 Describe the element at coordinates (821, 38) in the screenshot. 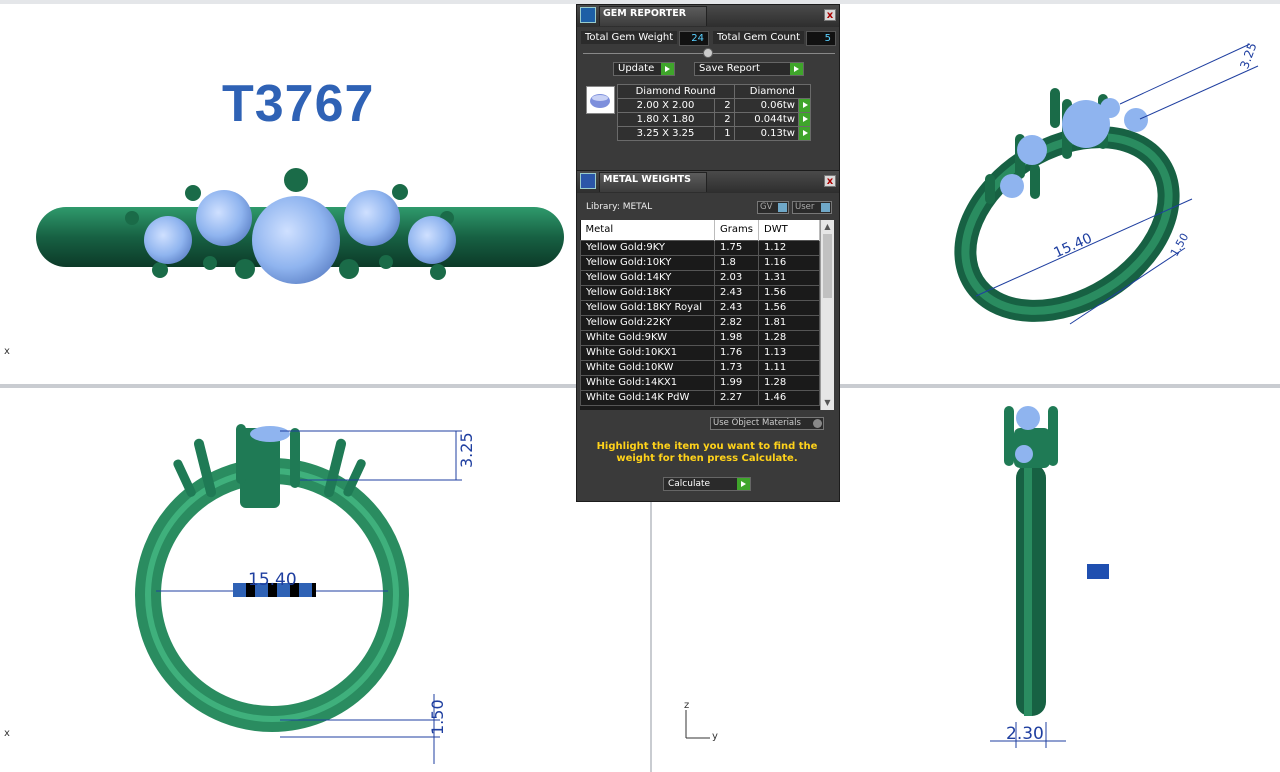

I see `total-gem-count-value: 5` at that location.